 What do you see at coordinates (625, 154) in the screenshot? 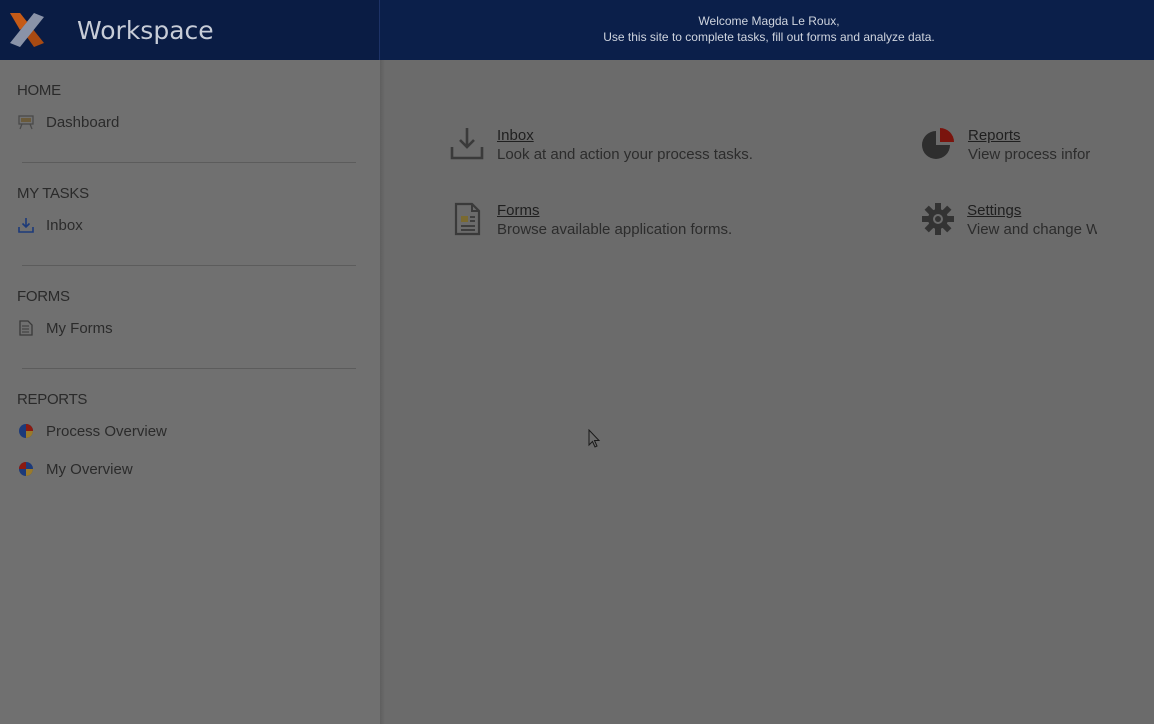
I see `tile-description: Look at and action your process tasks.` at bounding box center [625, 154].